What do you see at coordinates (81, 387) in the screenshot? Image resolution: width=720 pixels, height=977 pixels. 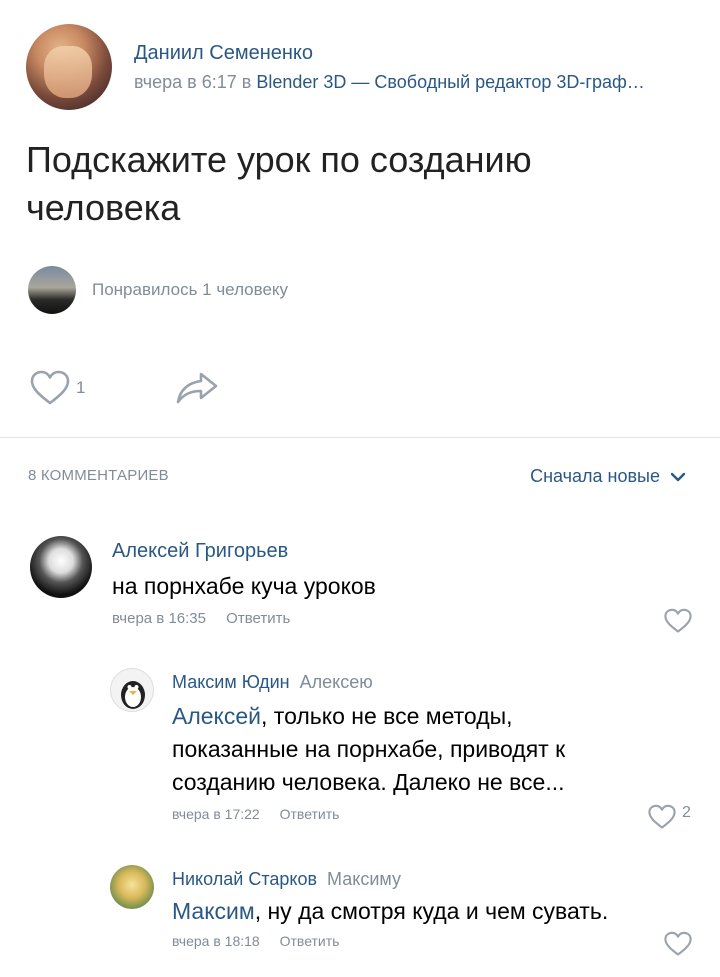 I see `like-count: 1` at bounding box center [81, 387].